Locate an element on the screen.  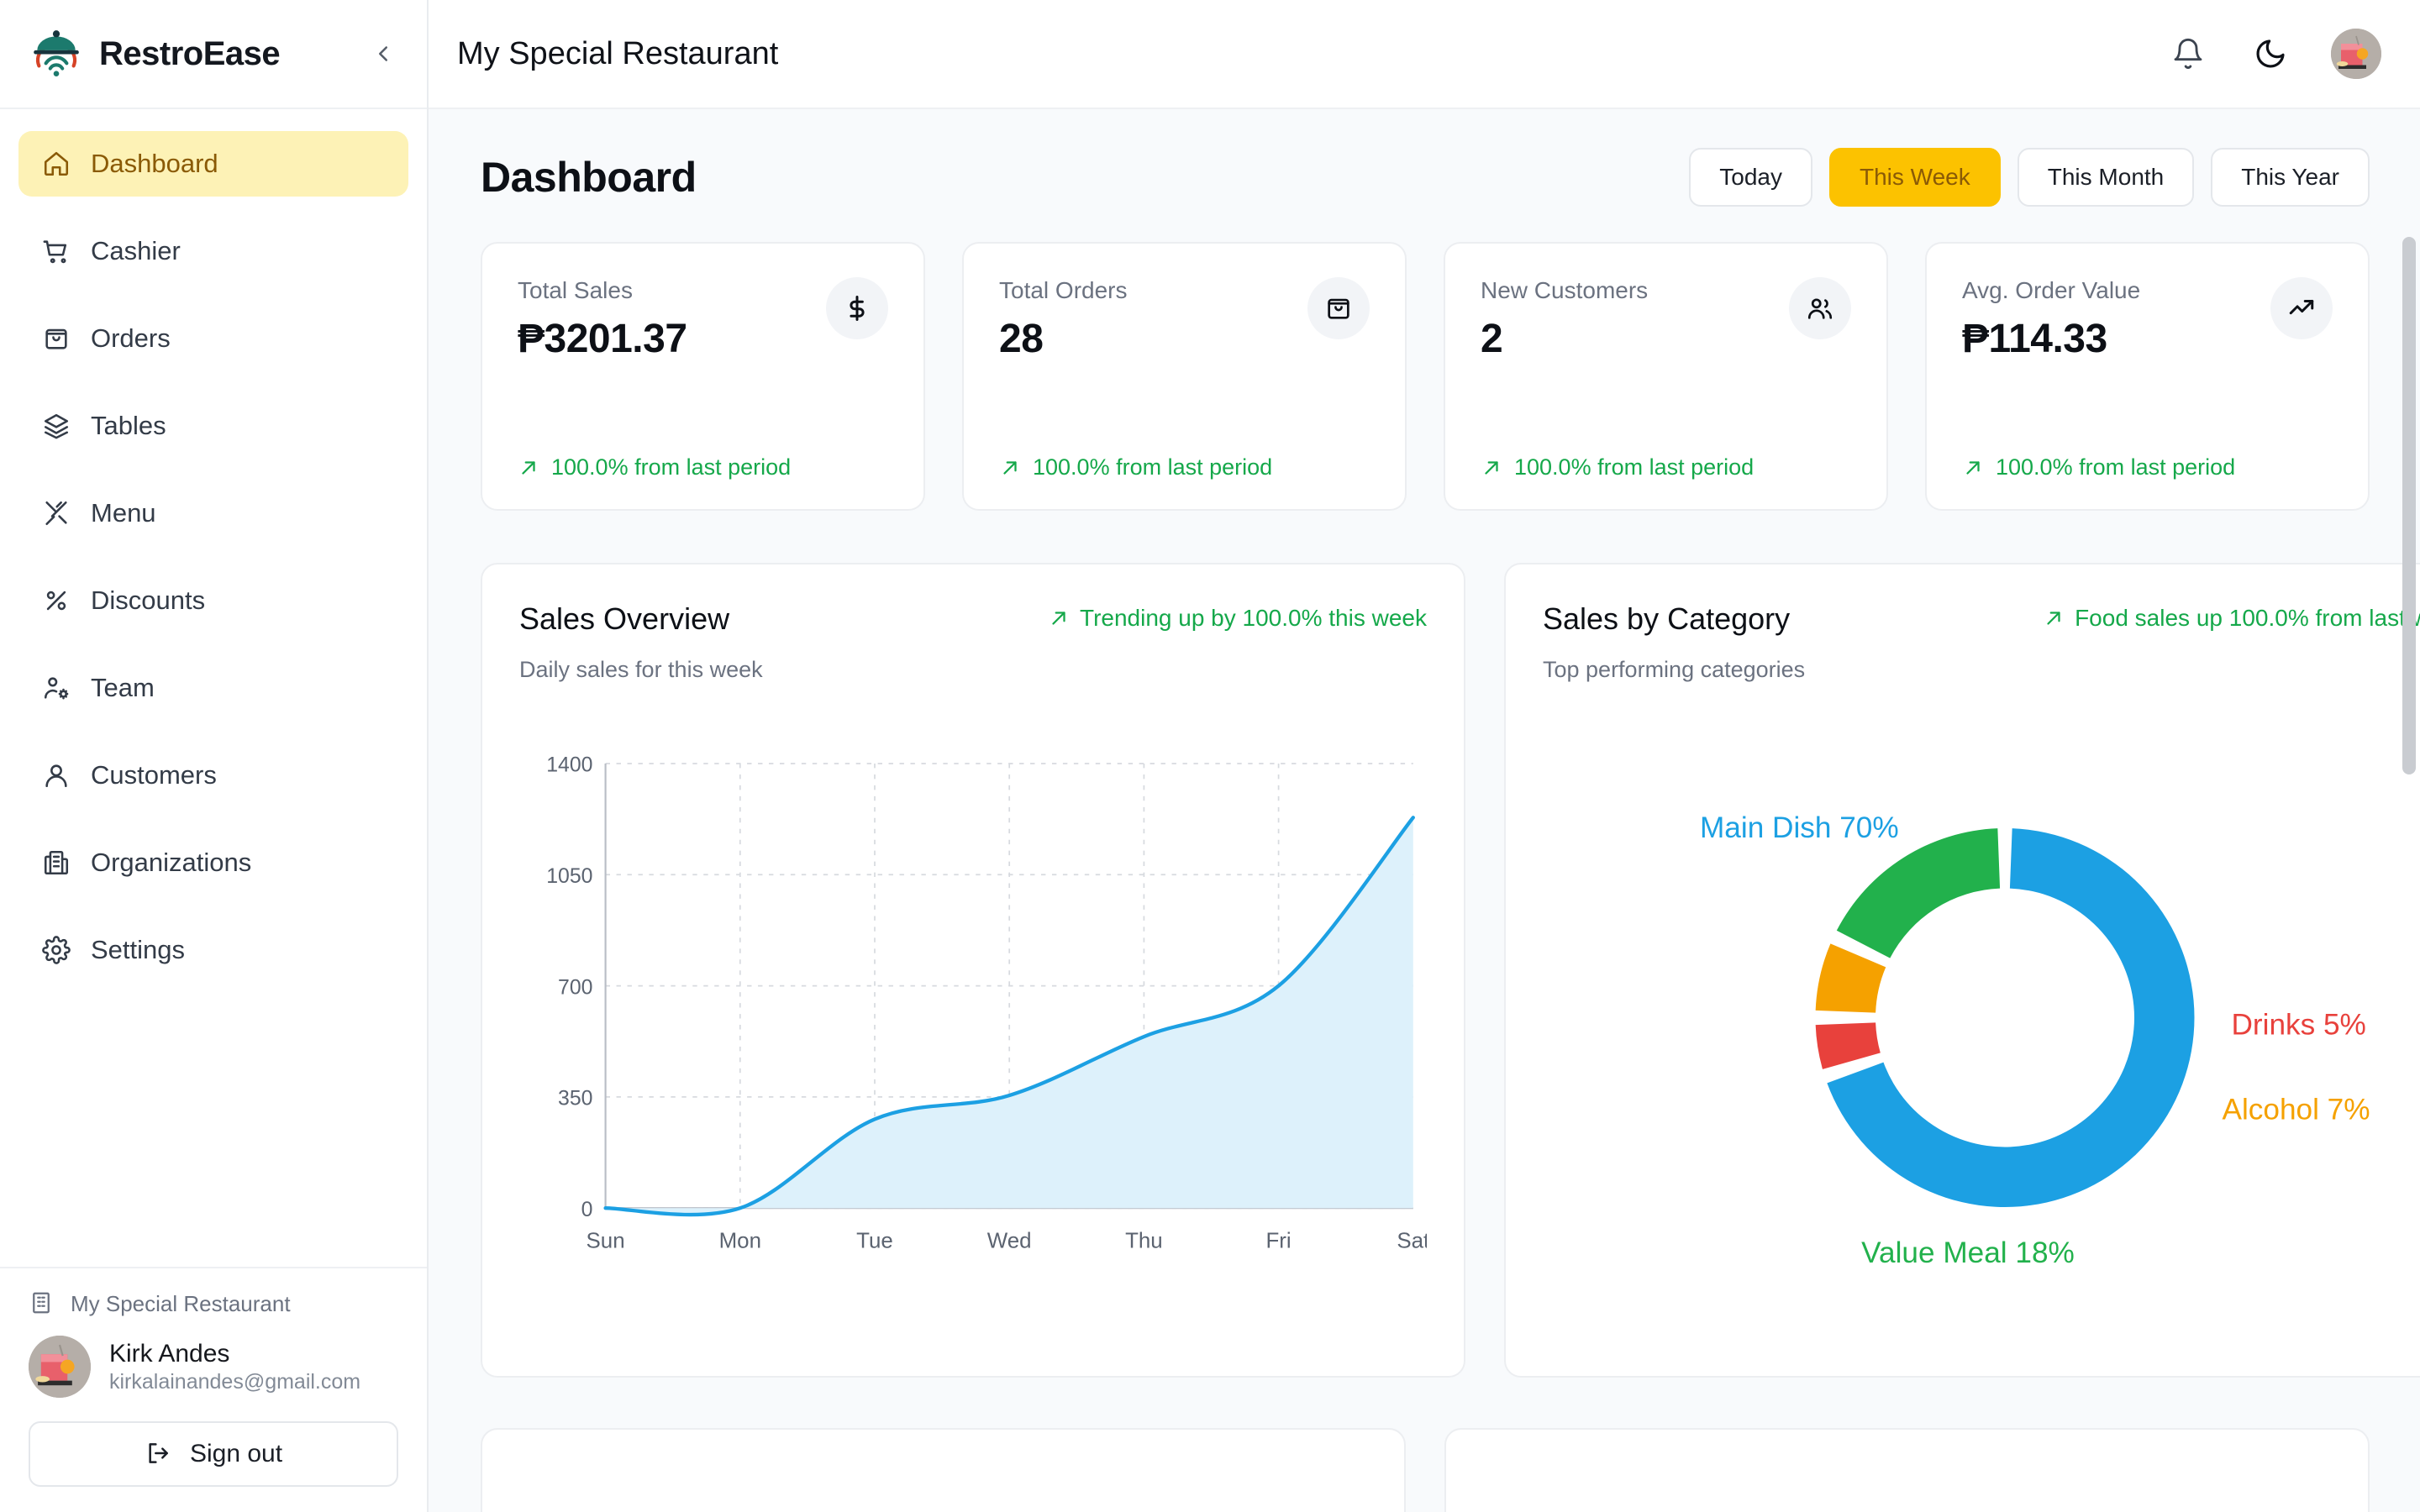
users-icon is located at coordinates (1820, 308).